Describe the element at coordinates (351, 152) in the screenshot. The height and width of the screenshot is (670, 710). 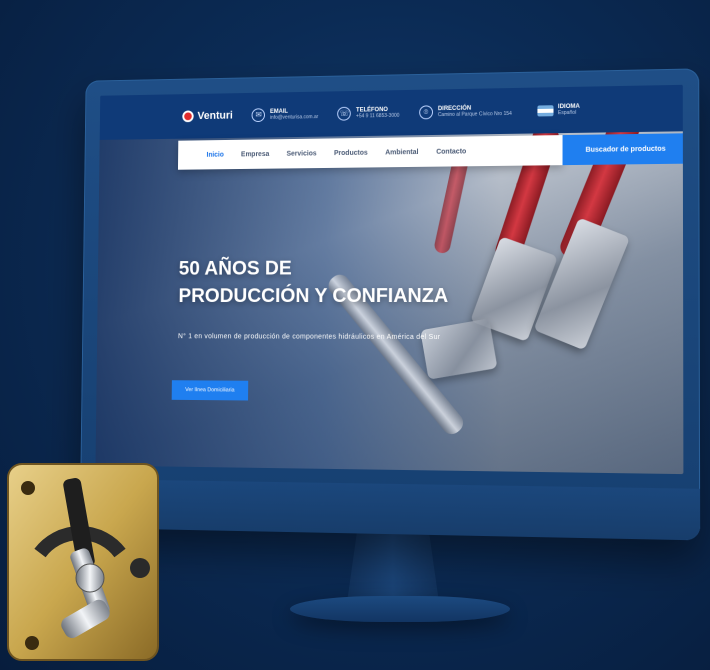
I see `nav-item-productos: Productos` at that location.